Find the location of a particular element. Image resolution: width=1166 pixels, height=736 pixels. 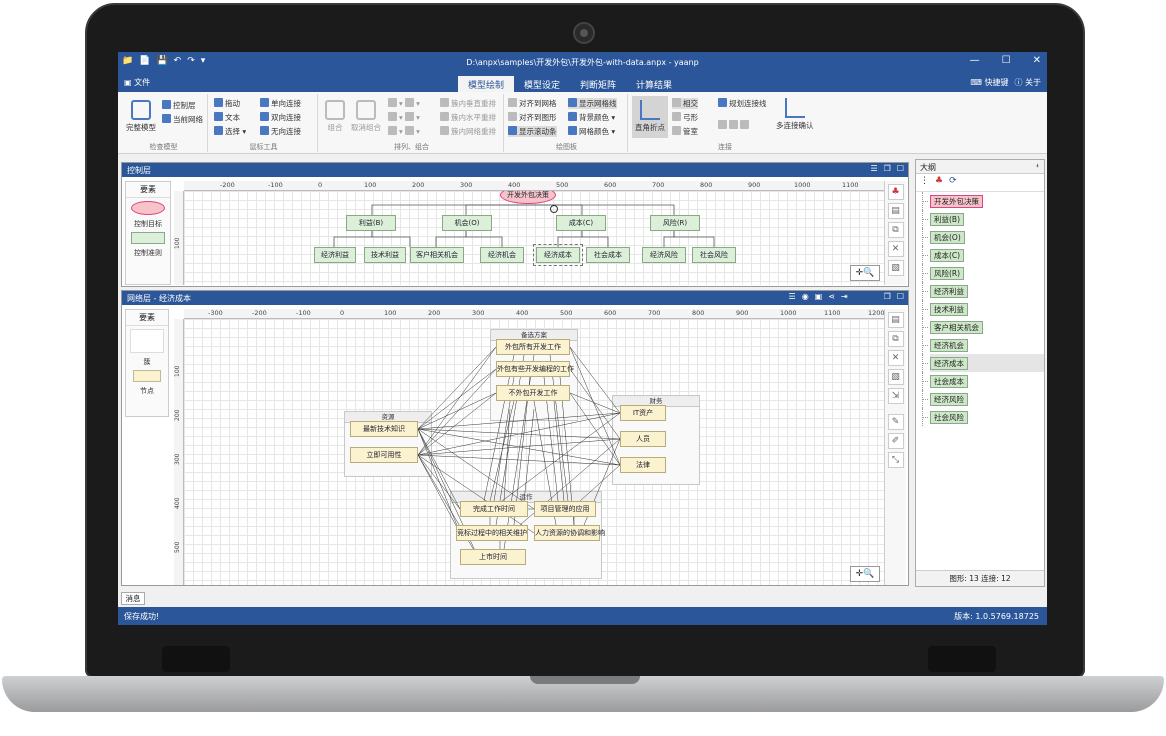

grp-network-button: 簇内网络重排 is located at coordinates (468, 131).